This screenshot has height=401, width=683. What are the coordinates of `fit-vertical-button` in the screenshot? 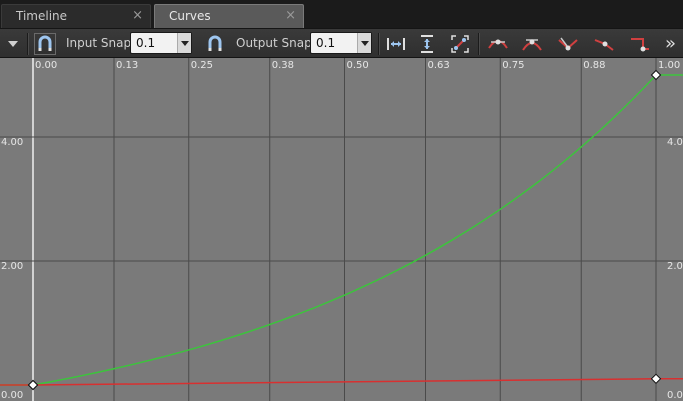 It's located at (427, 43).